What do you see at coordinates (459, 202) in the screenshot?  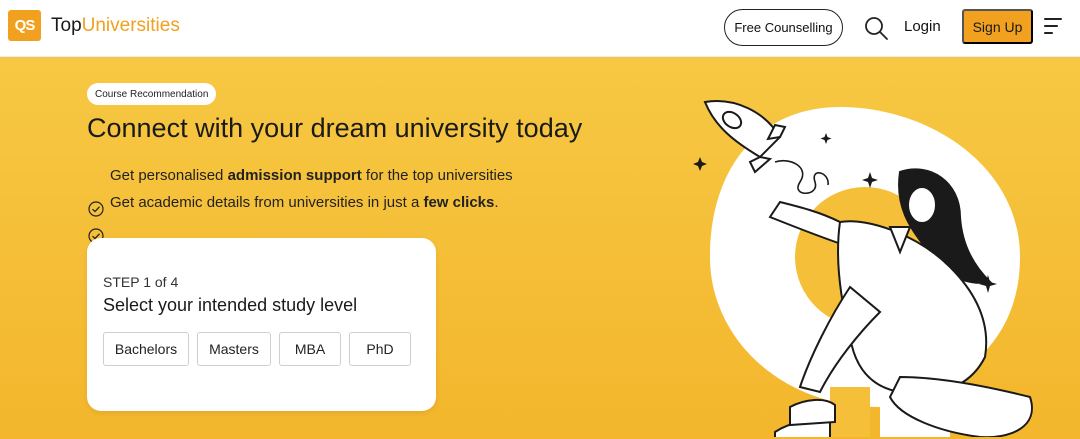 I see `benefit-text-bold: few clicks` at bounding box center [459, 202].